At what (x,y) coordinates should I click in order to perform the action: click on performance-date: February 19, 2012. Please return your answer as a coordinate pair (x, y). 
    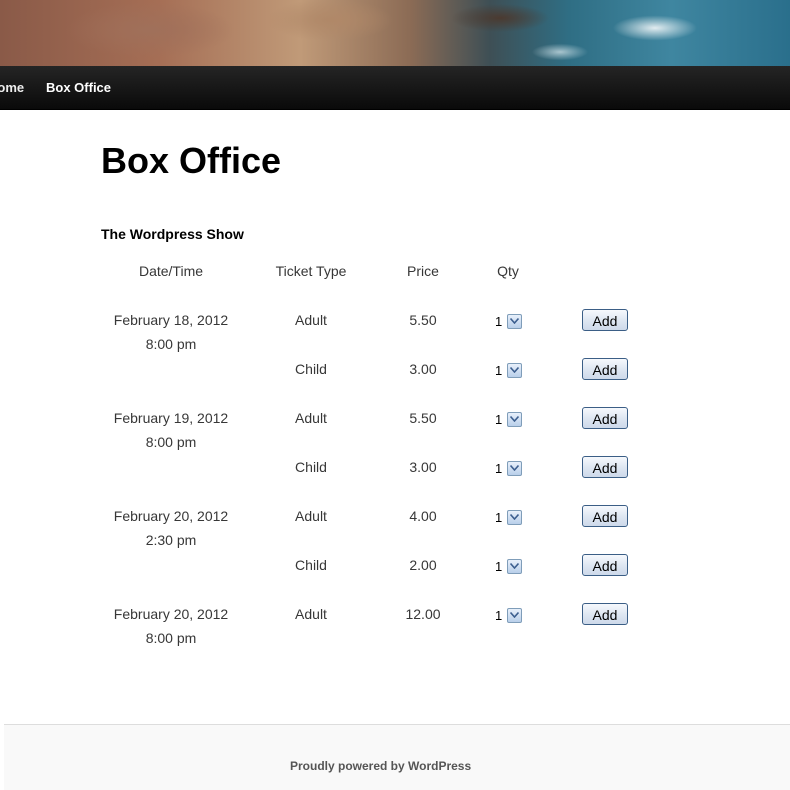
    Looking at the image, I should click on (171, 418).